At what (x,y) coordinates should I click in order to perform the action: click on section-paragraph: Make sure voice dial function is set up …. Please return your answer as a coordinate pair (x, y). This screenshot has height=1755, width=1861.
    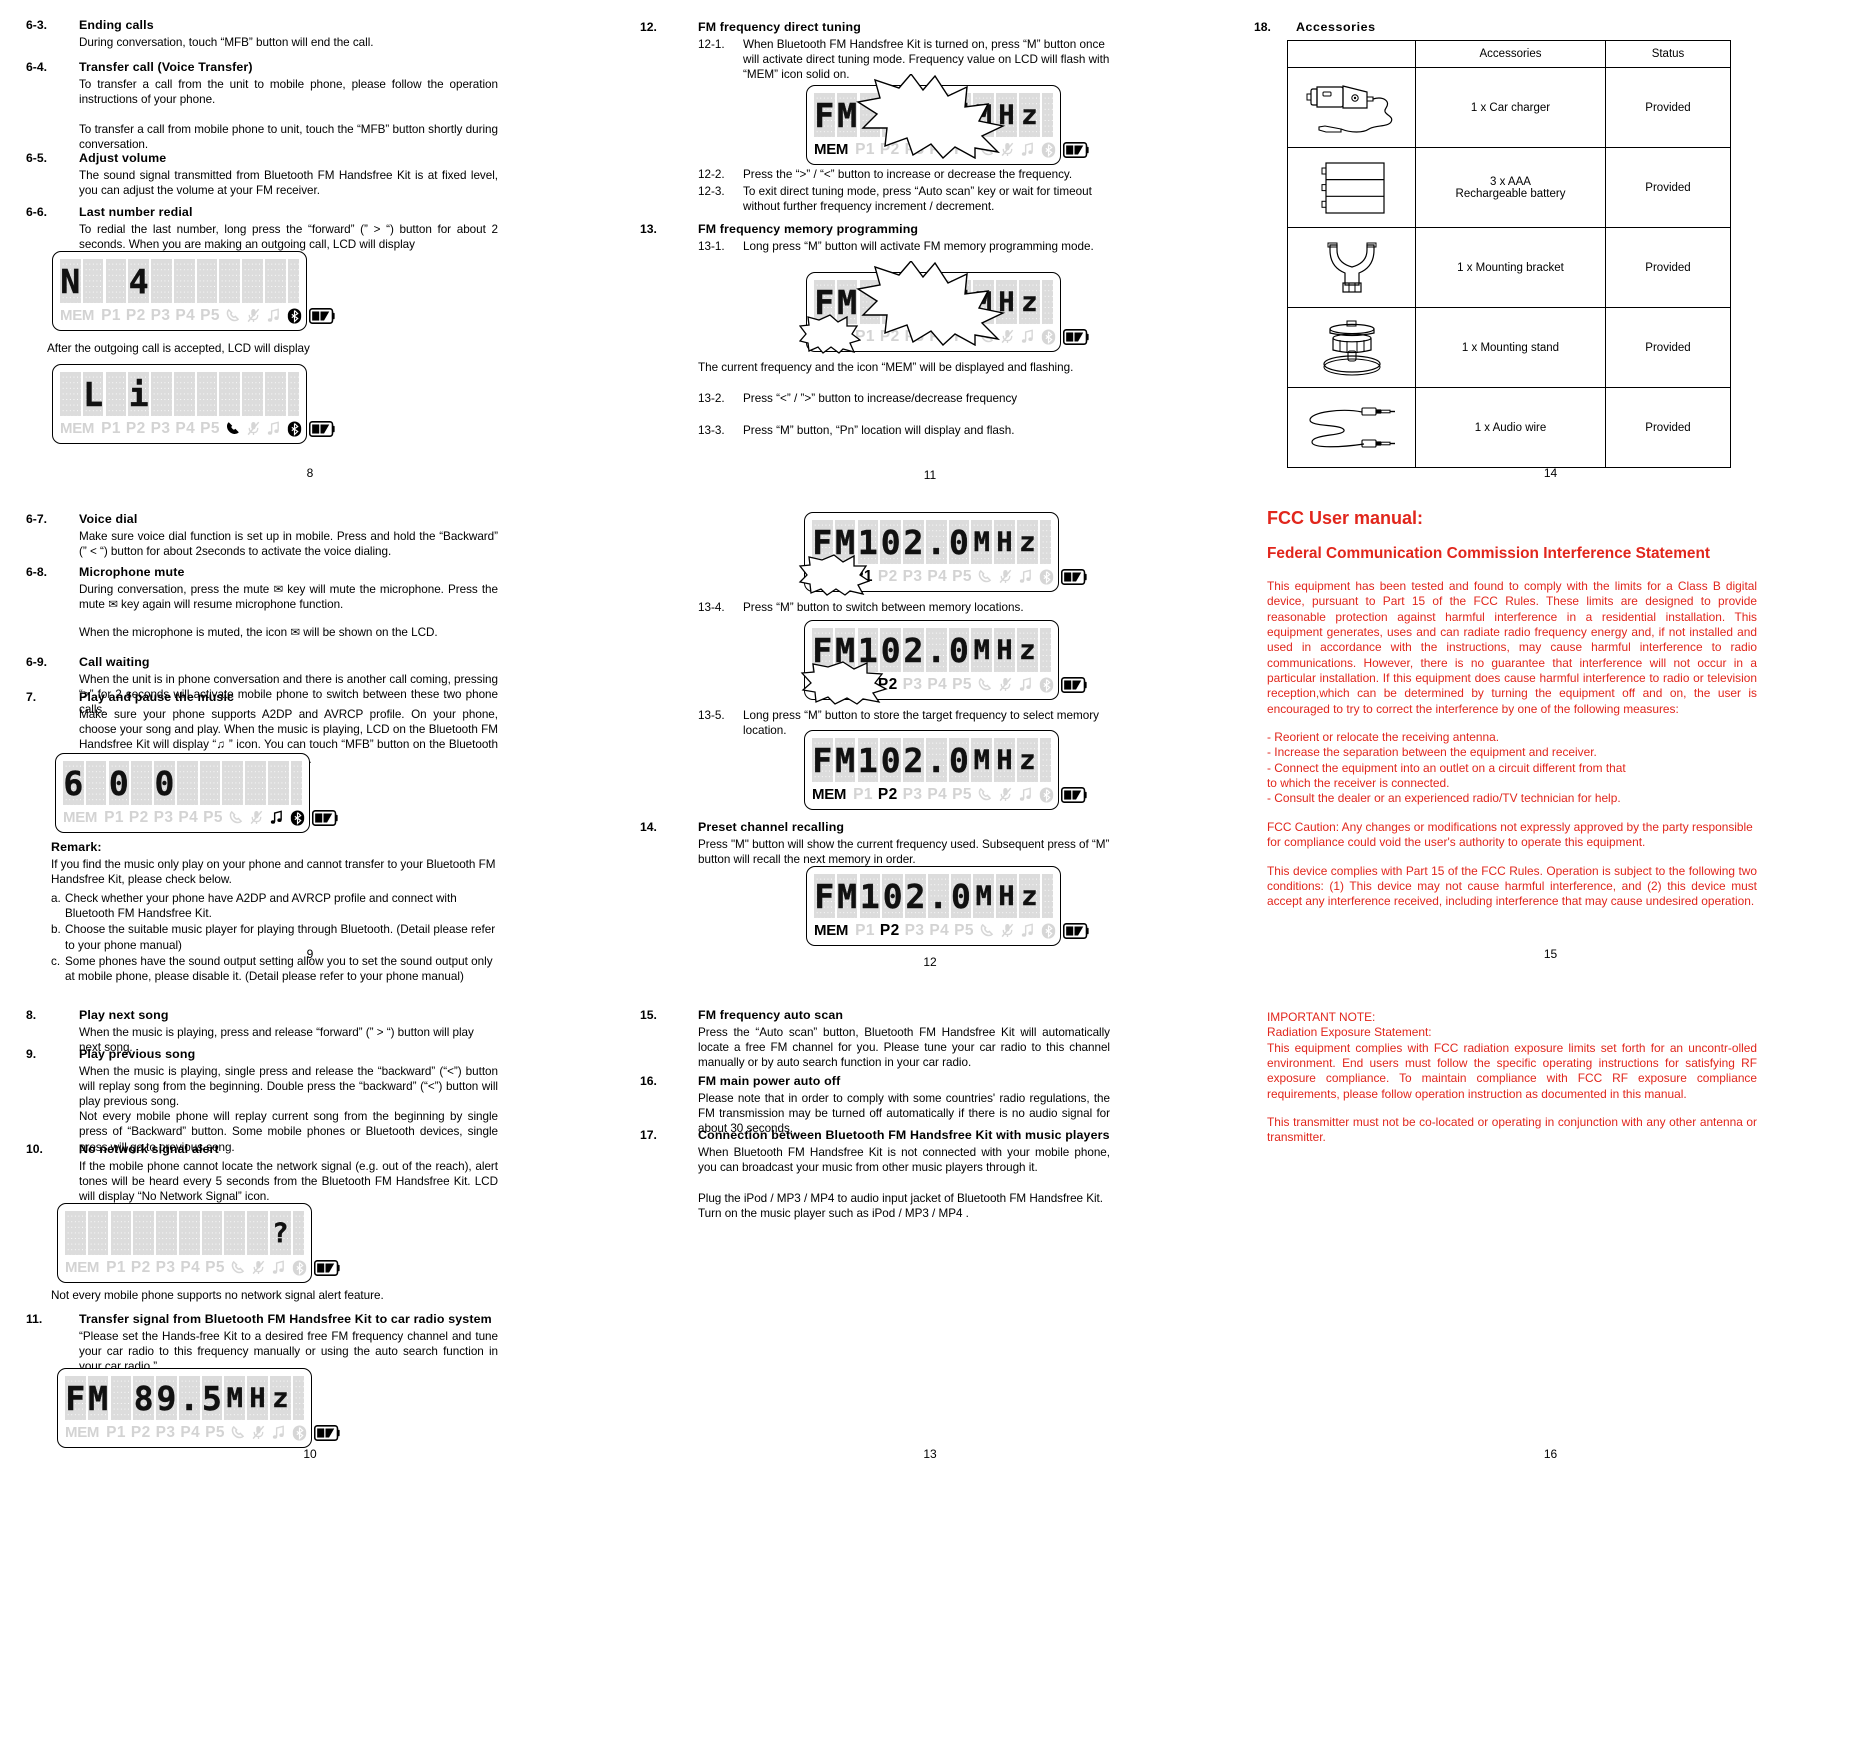
    Looking at the image, I should click on (288, 543).